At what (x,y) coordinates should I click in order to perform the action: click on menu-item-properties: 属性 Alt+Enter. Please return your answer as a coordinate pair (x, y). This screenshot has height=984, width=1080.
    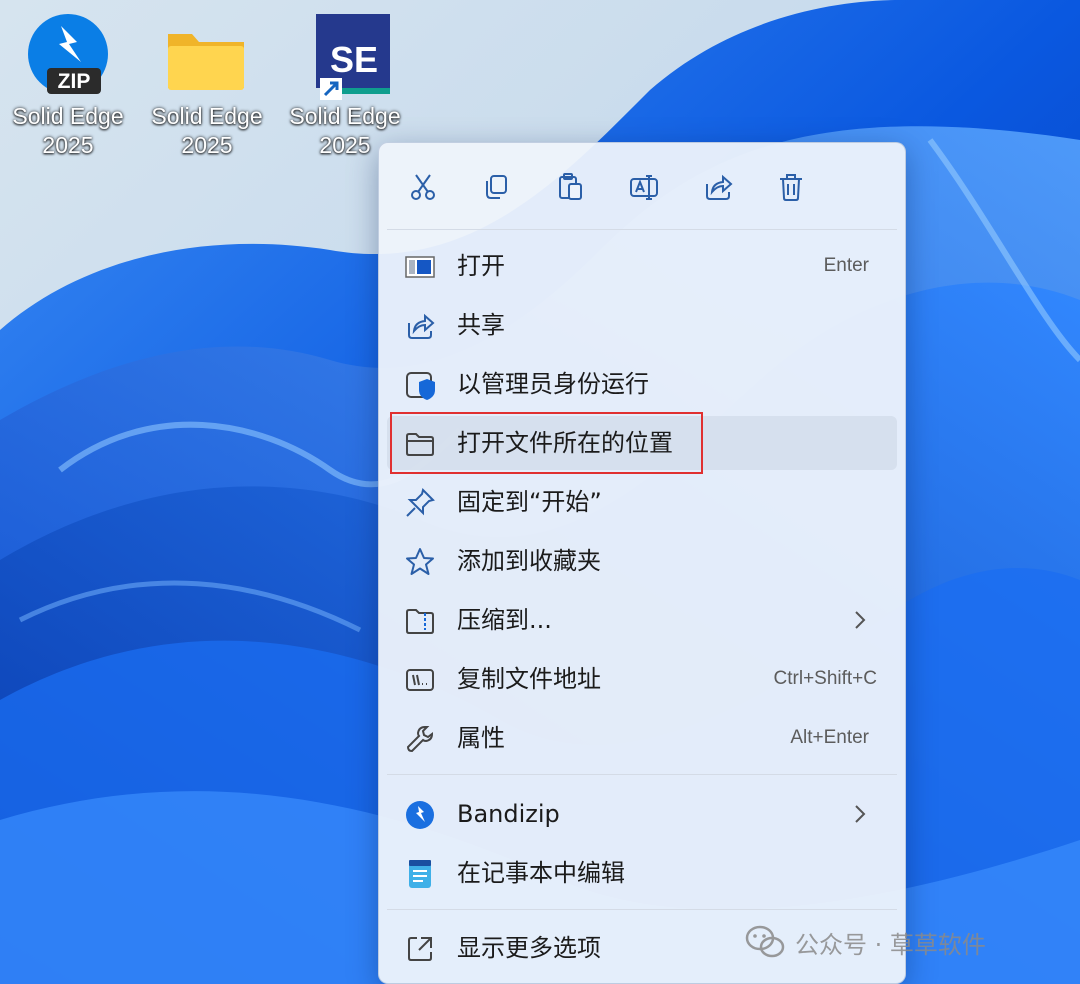
    Looking at the image, I should click on (642, 738).